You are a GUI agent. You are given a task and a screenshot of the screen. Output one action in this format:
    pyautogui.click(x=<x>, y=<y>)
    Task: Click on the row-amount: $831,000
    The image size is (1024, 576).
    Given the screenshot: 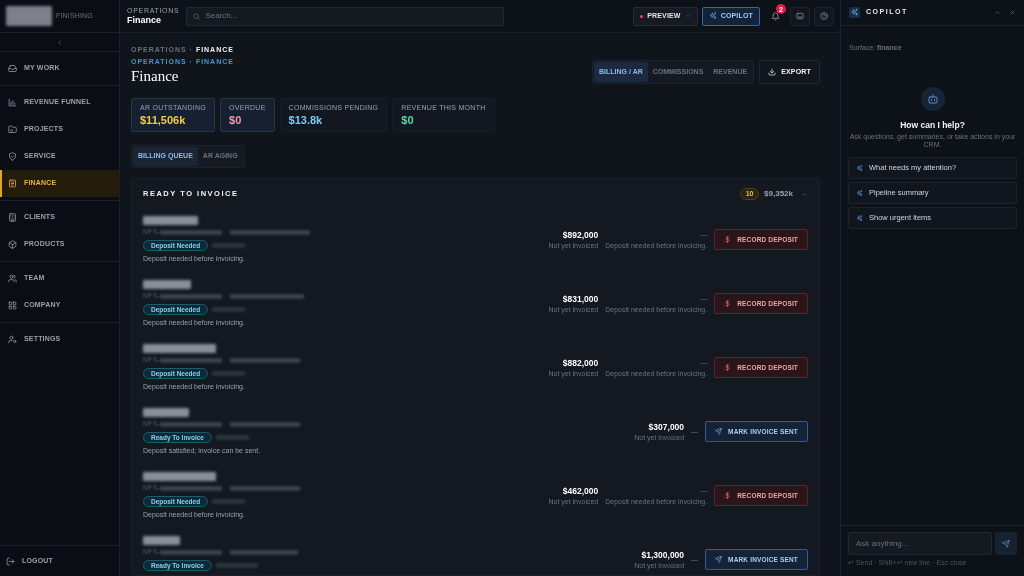 What is the action you would take?
    pyautogui.click(x=580, y=298)
    